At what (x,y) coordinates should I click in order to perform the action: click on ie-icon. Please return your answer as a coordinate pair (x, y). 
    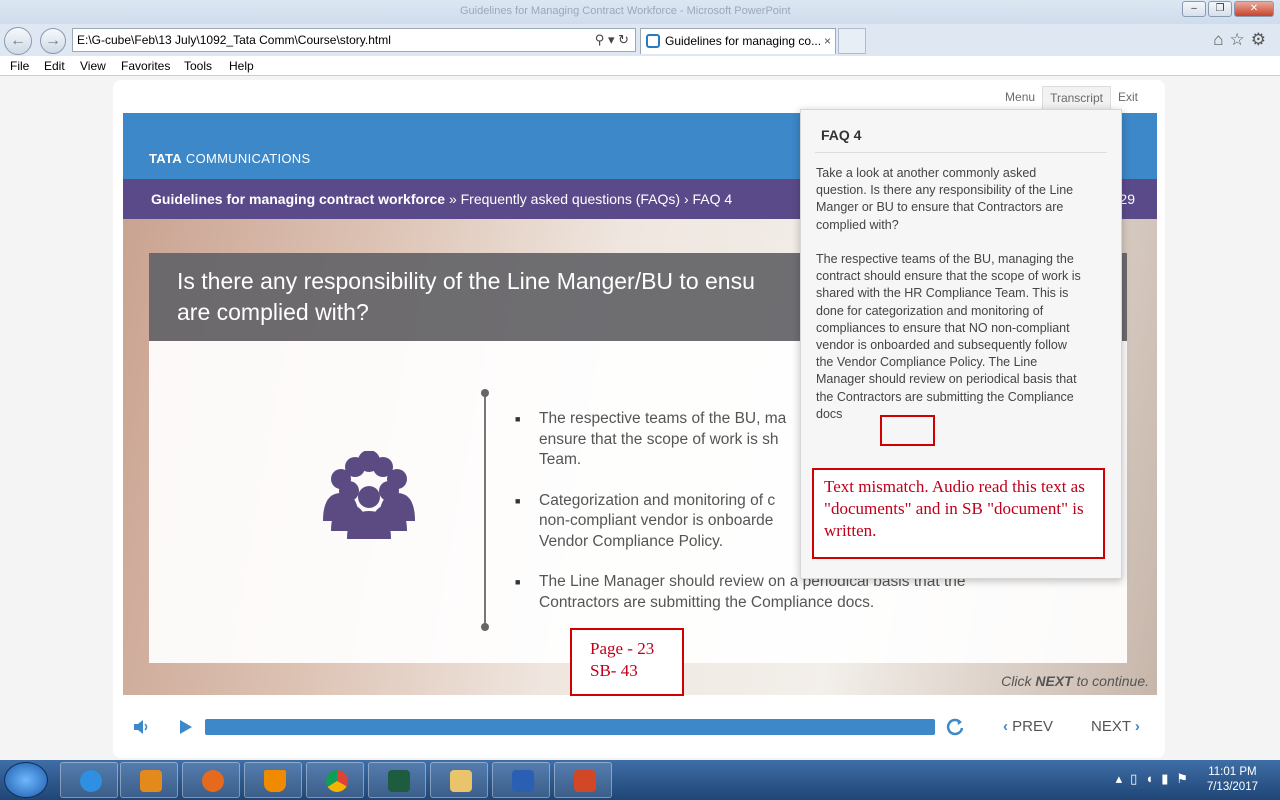
    Looking at the image, I should click on (91, 781).